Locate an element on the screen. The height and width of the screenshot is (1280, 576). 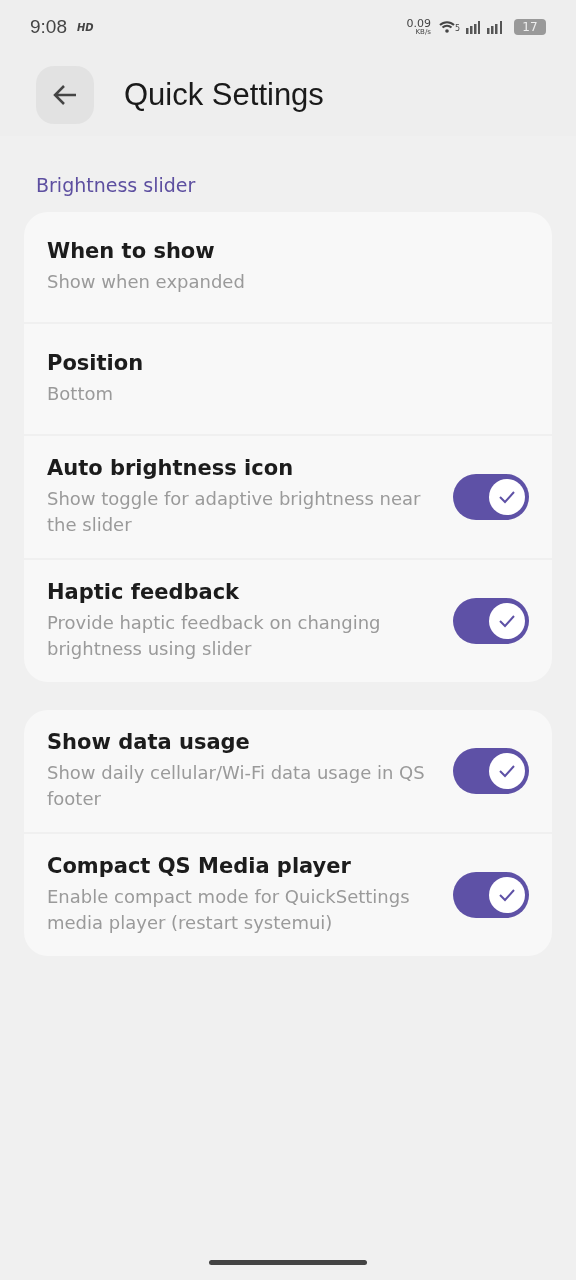
hd-indicator: HD is located at coordinates (85, 27).